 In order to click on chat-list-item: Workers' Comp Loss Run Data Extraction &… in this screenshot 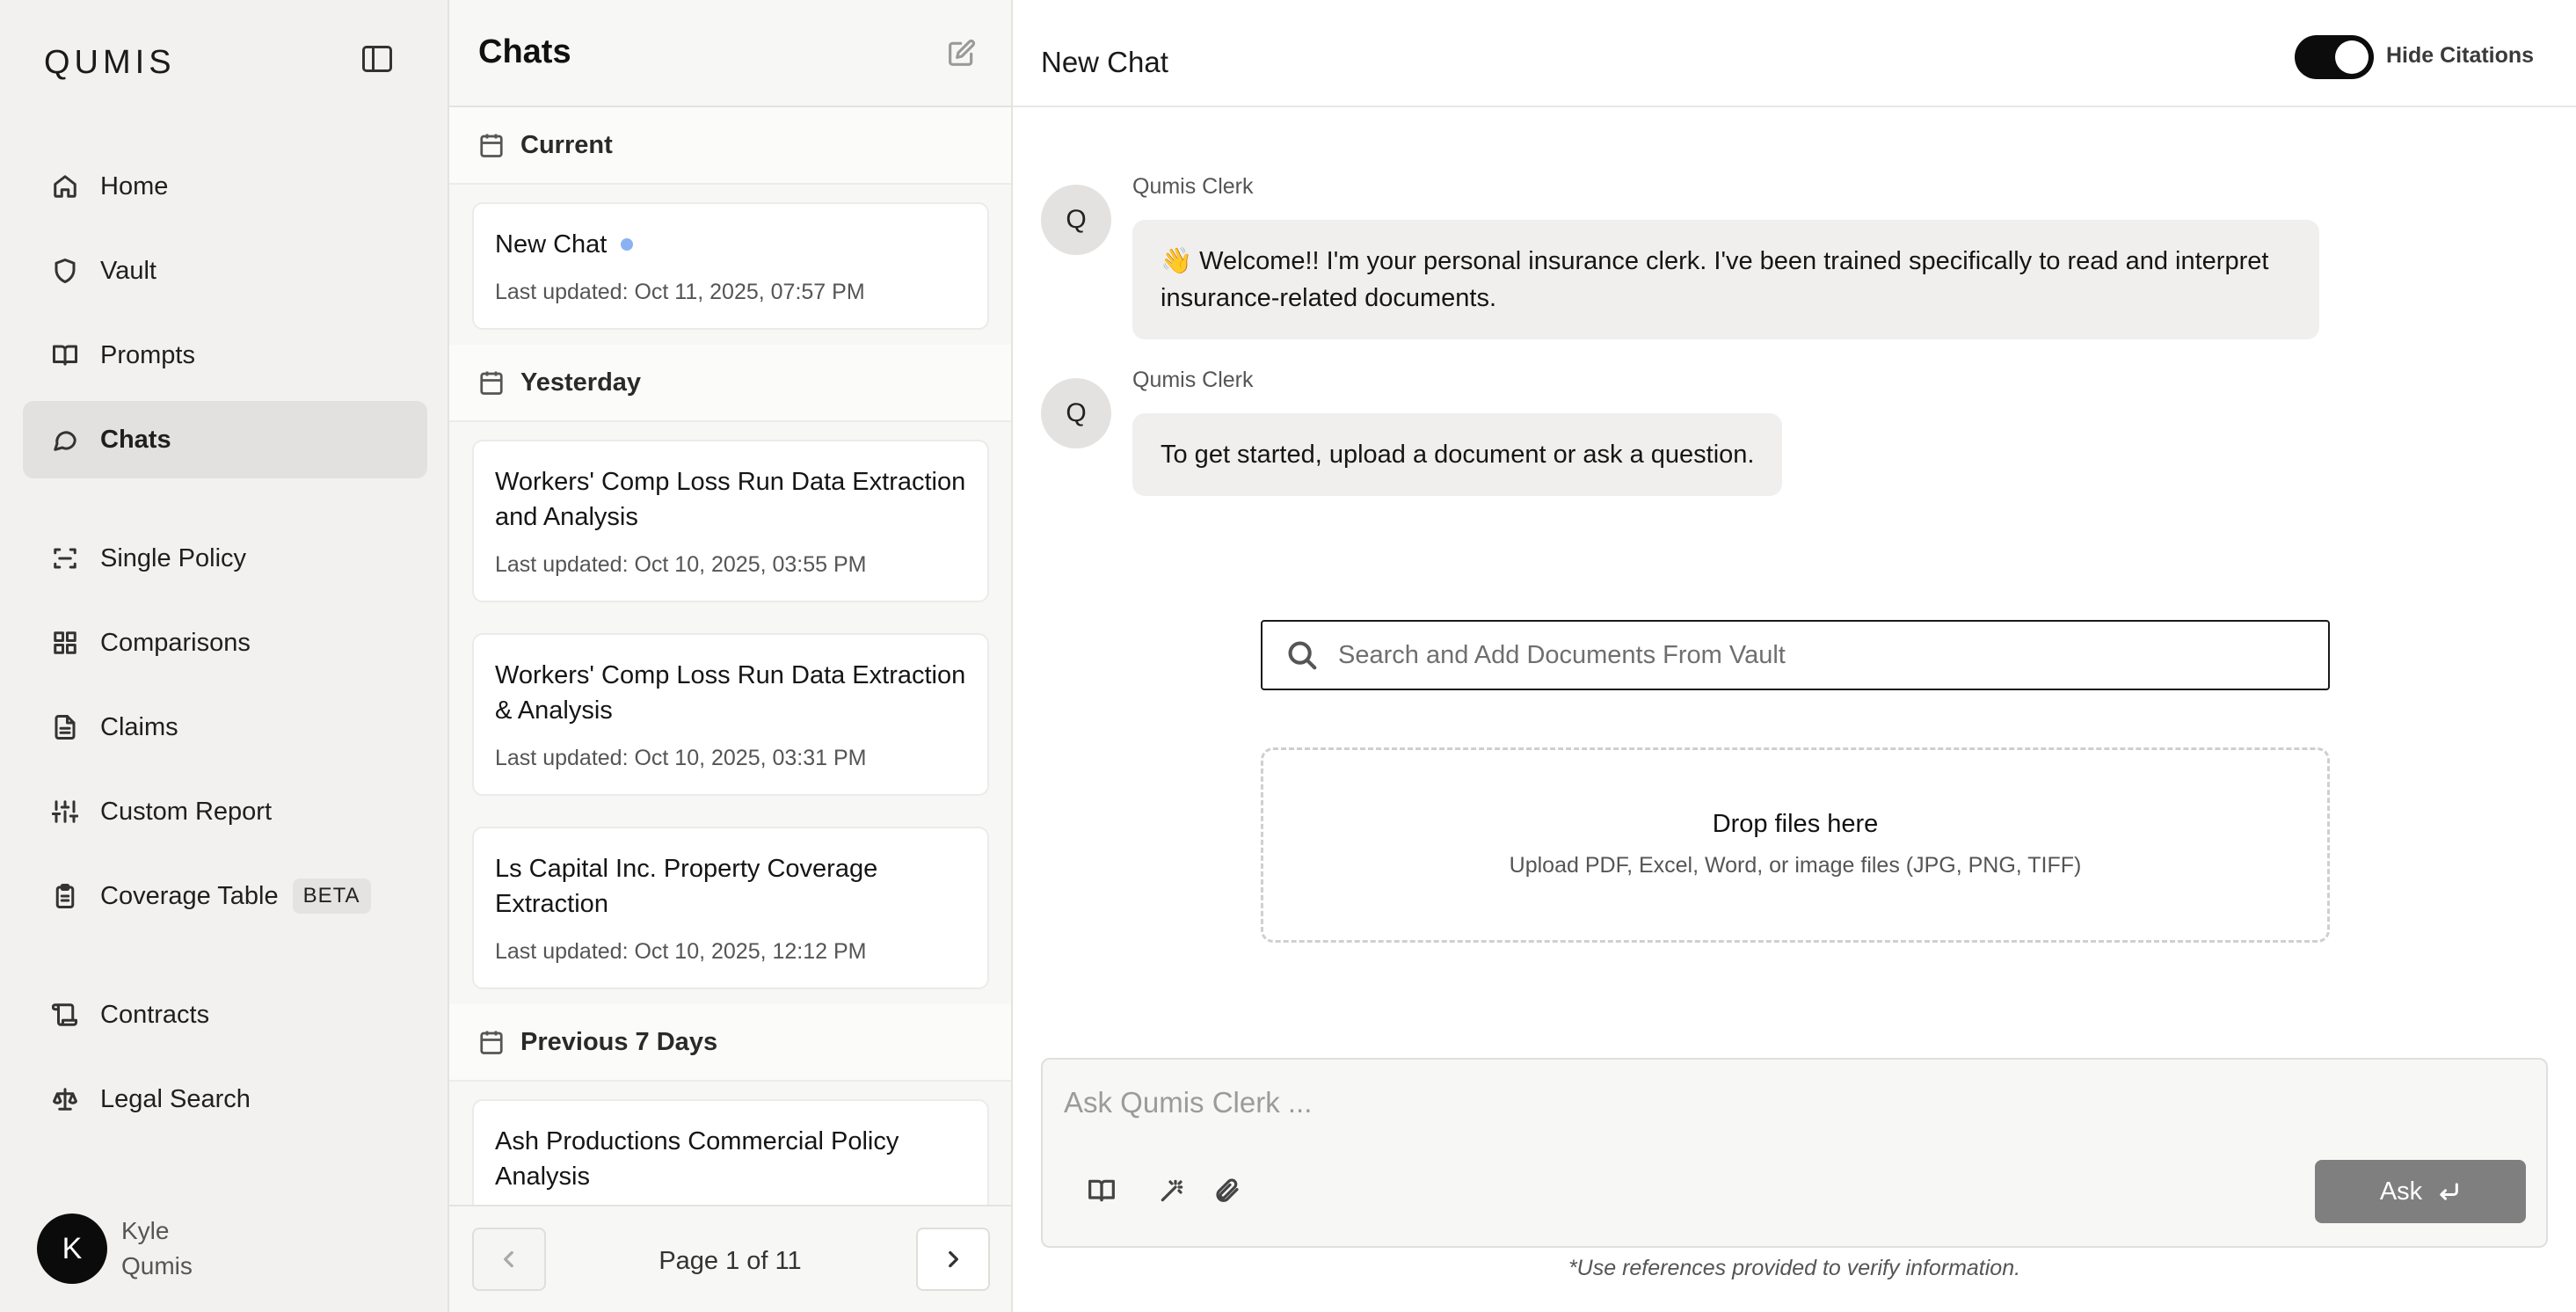, I will do `click(730, 714)`.